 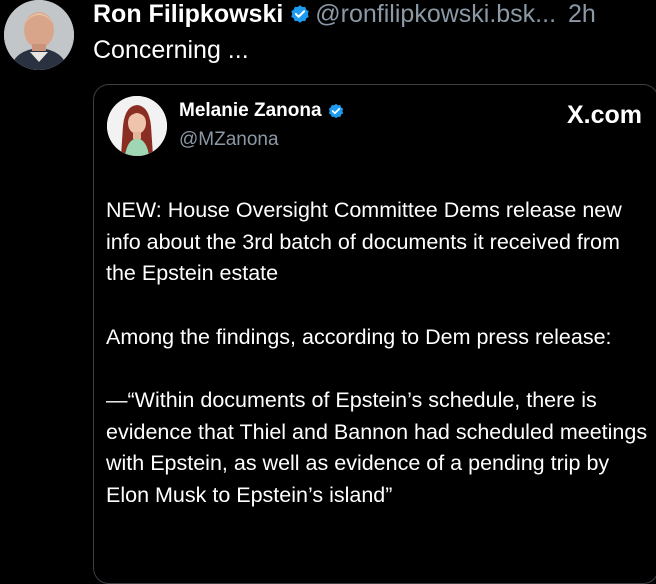 What do you see at coordinates (188, 14) in the screenshot?
I see `author-name: Ron Filipkowski` at bounding box center [188, 14].